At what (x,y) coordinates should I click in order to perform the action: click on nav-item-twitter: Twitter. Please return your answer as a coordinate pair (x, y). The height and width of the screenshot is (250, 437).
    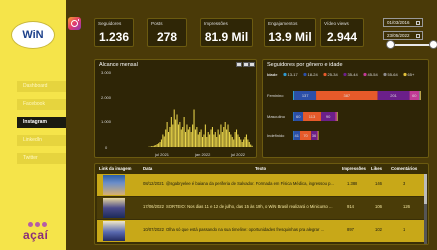
    Looking at the image, I should click on (41, 158).